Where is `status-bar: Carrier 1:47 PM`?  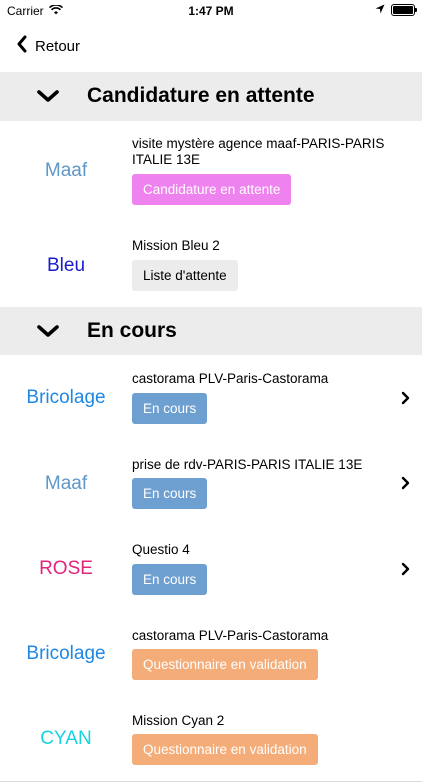 status-bar: Carrier 1:47 PM is located at coordinates (211, 11).